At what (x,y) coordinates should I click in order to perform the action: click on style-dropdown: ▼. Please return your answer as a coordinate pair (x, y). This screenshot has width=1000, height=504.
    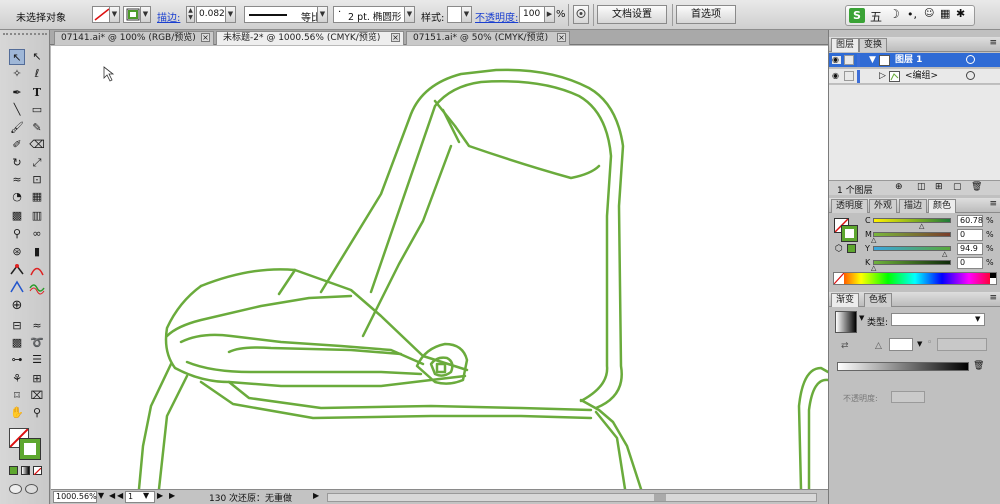
    Looking at the image, I should click on (466, 14).